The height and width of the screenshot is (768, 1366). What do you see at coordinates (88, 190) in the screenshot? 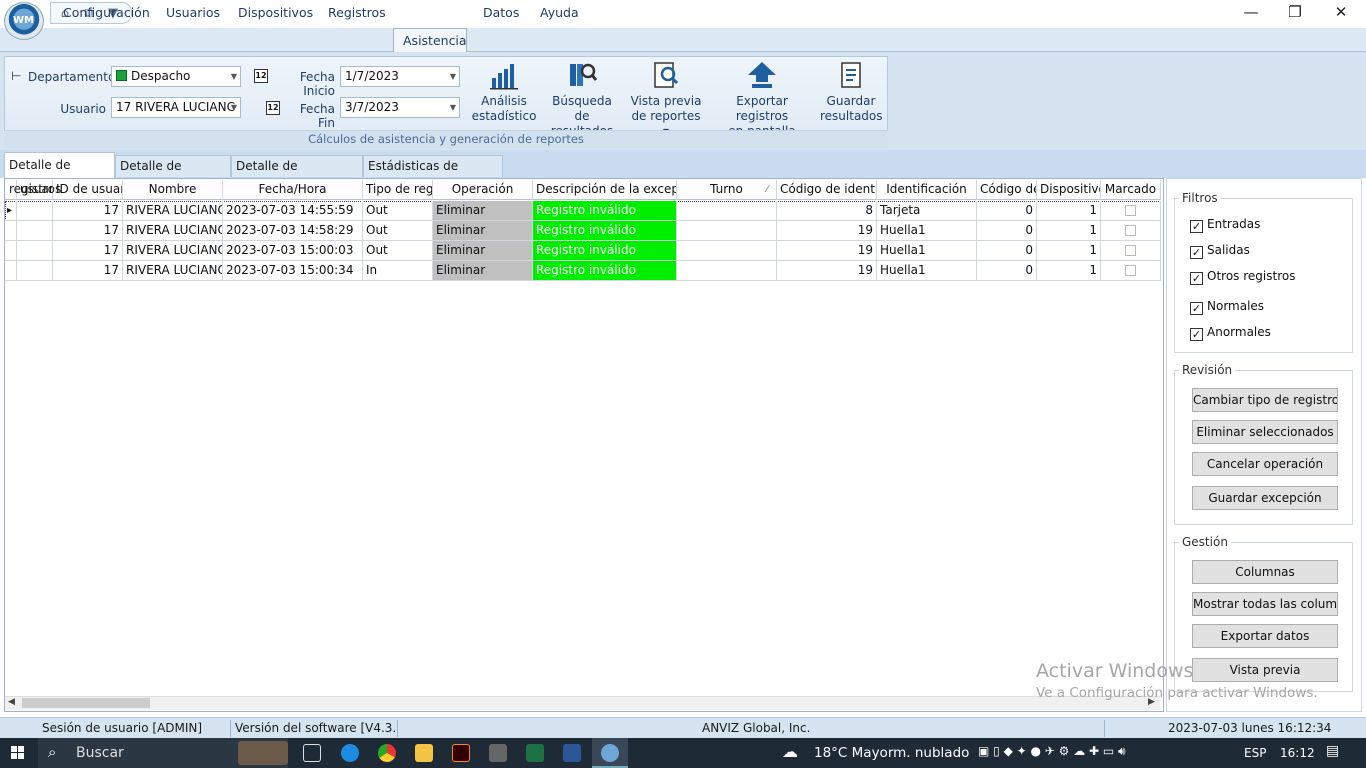
I see `col-id-usuario: ID de usuario` at bounding box center [88, 190].